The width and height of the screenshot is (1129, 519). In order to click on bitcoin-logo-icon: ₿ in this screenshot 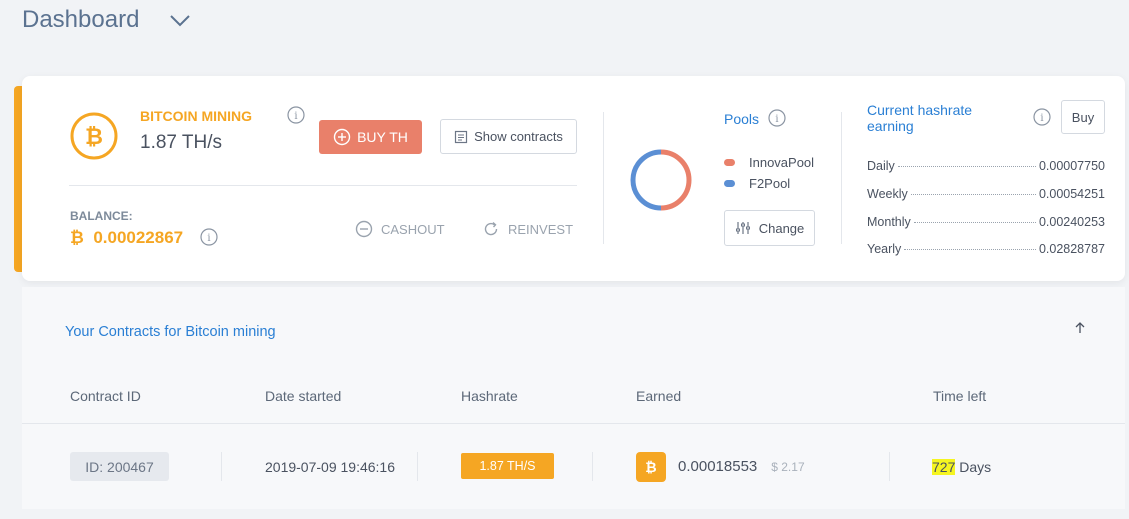, I will do `click(94, 136)`.